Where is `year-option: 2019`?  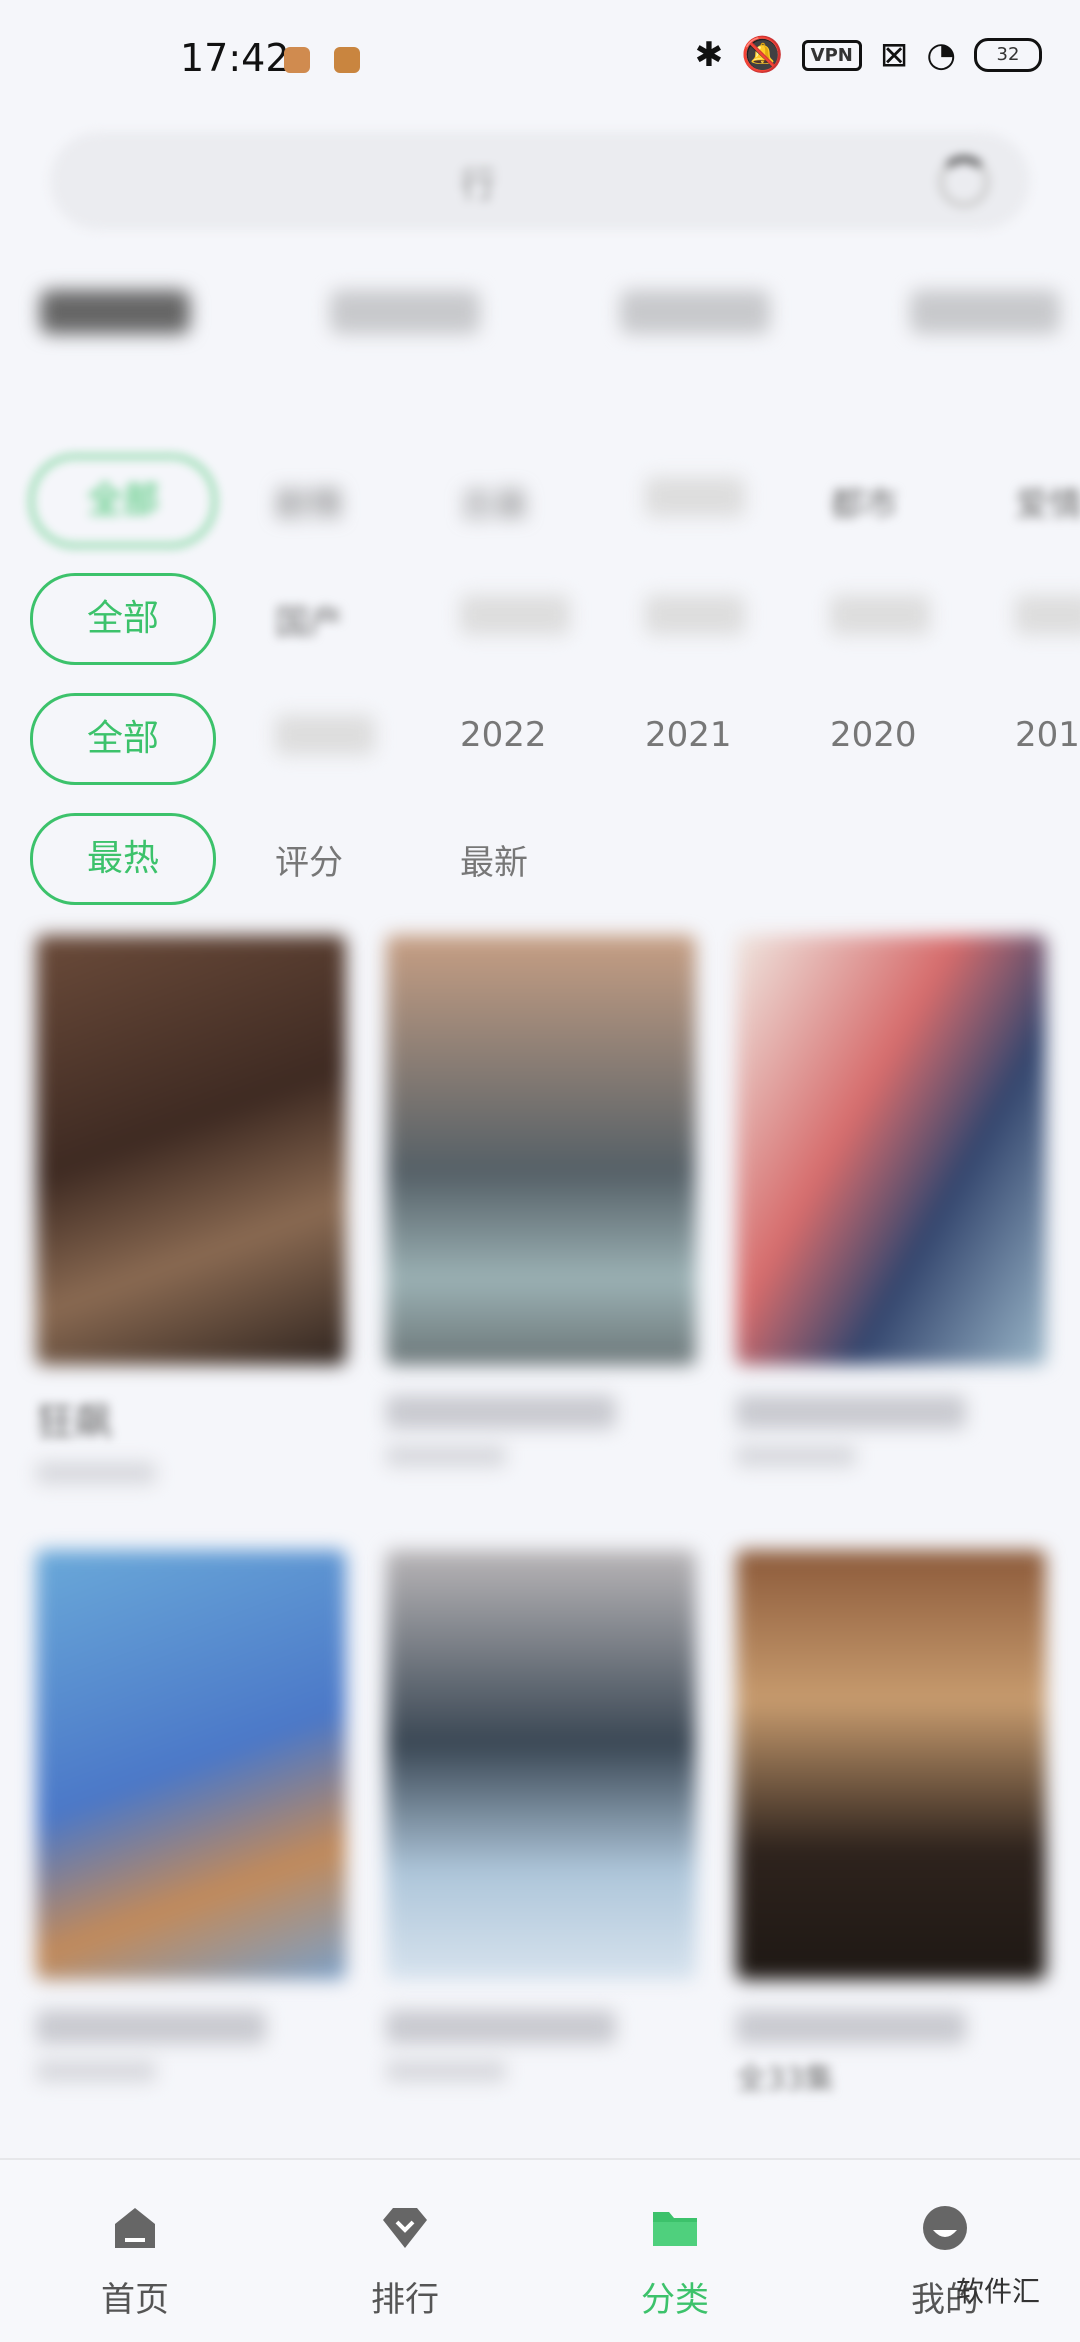 year-option: 2019 is located at coordinates (1047, 735).